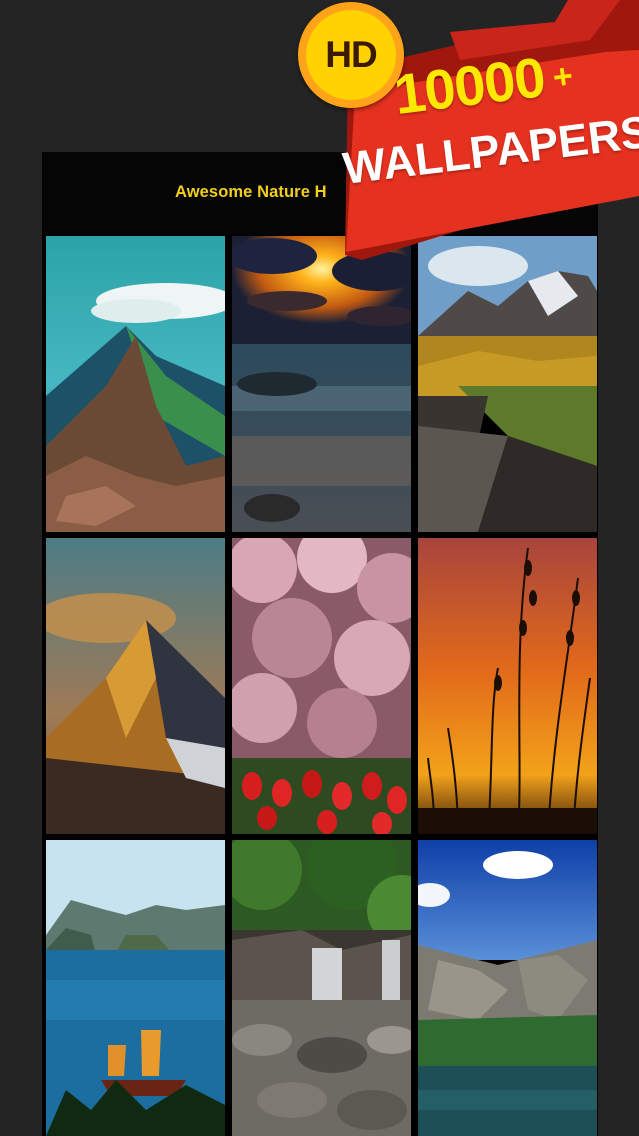 The image size is (639, 1136). I want to click on waterfall-rocks-image, so click(321, 988).